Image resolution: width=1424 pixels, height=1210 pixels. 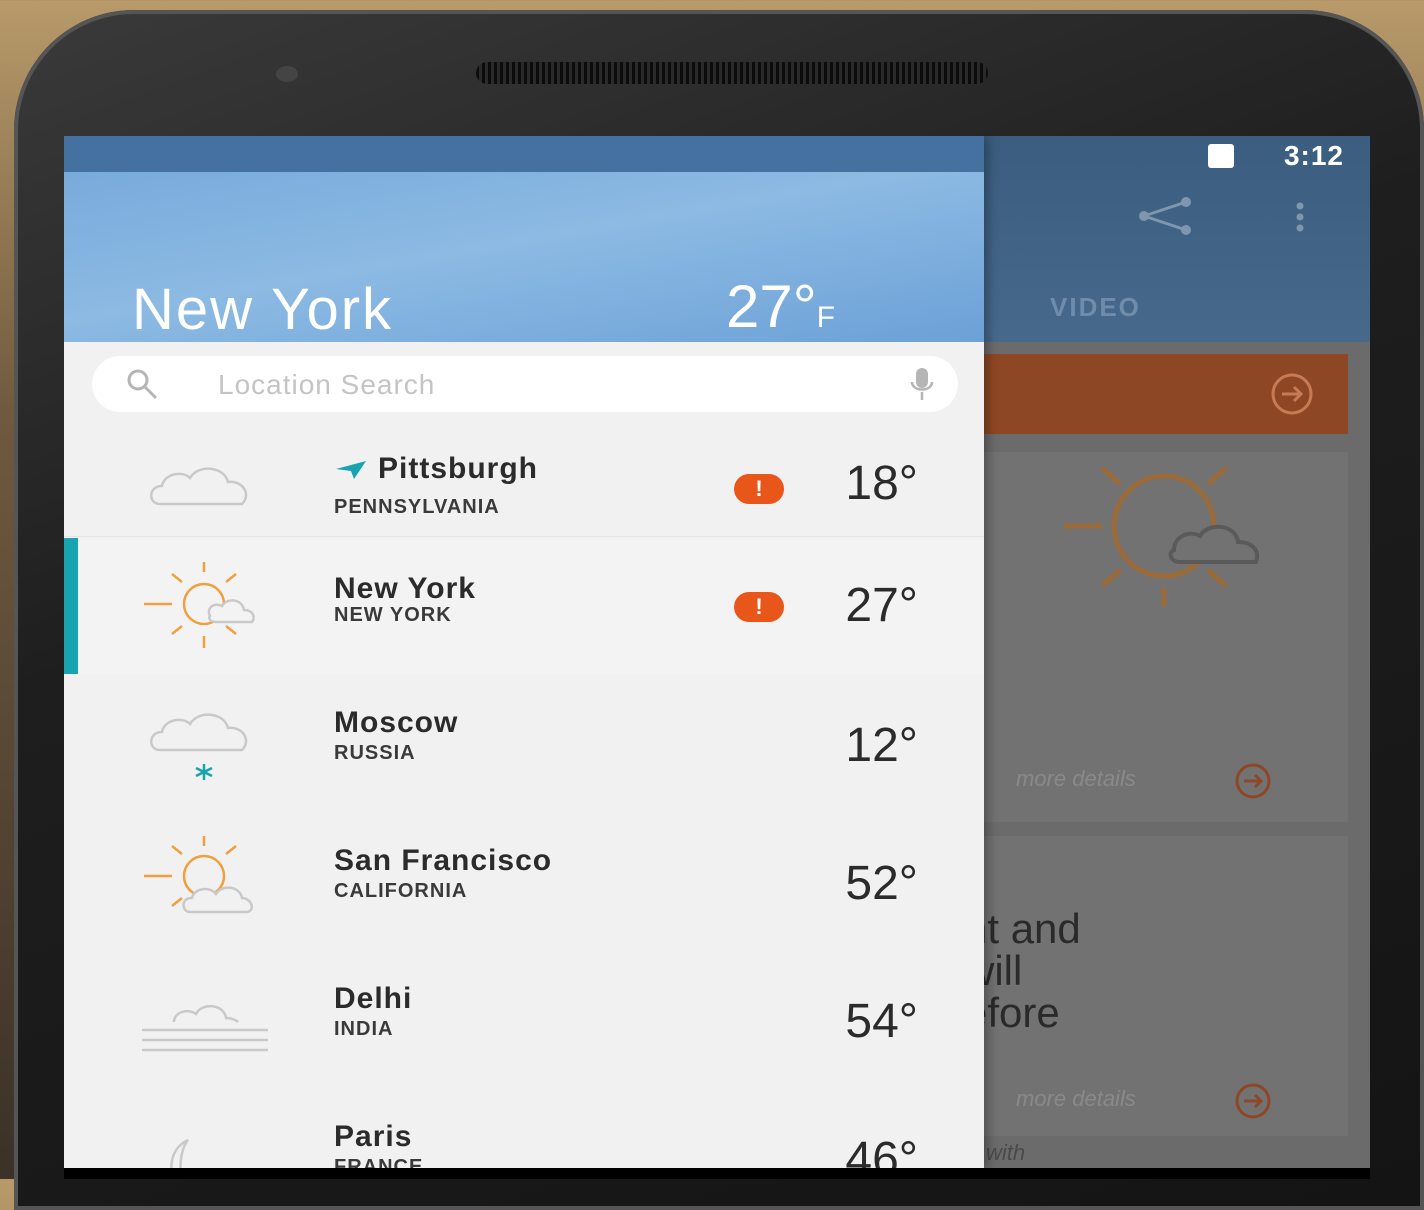 What do you see at coordinates (379, 1162) in the screenshot?
I see `location-region: FRANCE` at bounding box center [379, 1162].